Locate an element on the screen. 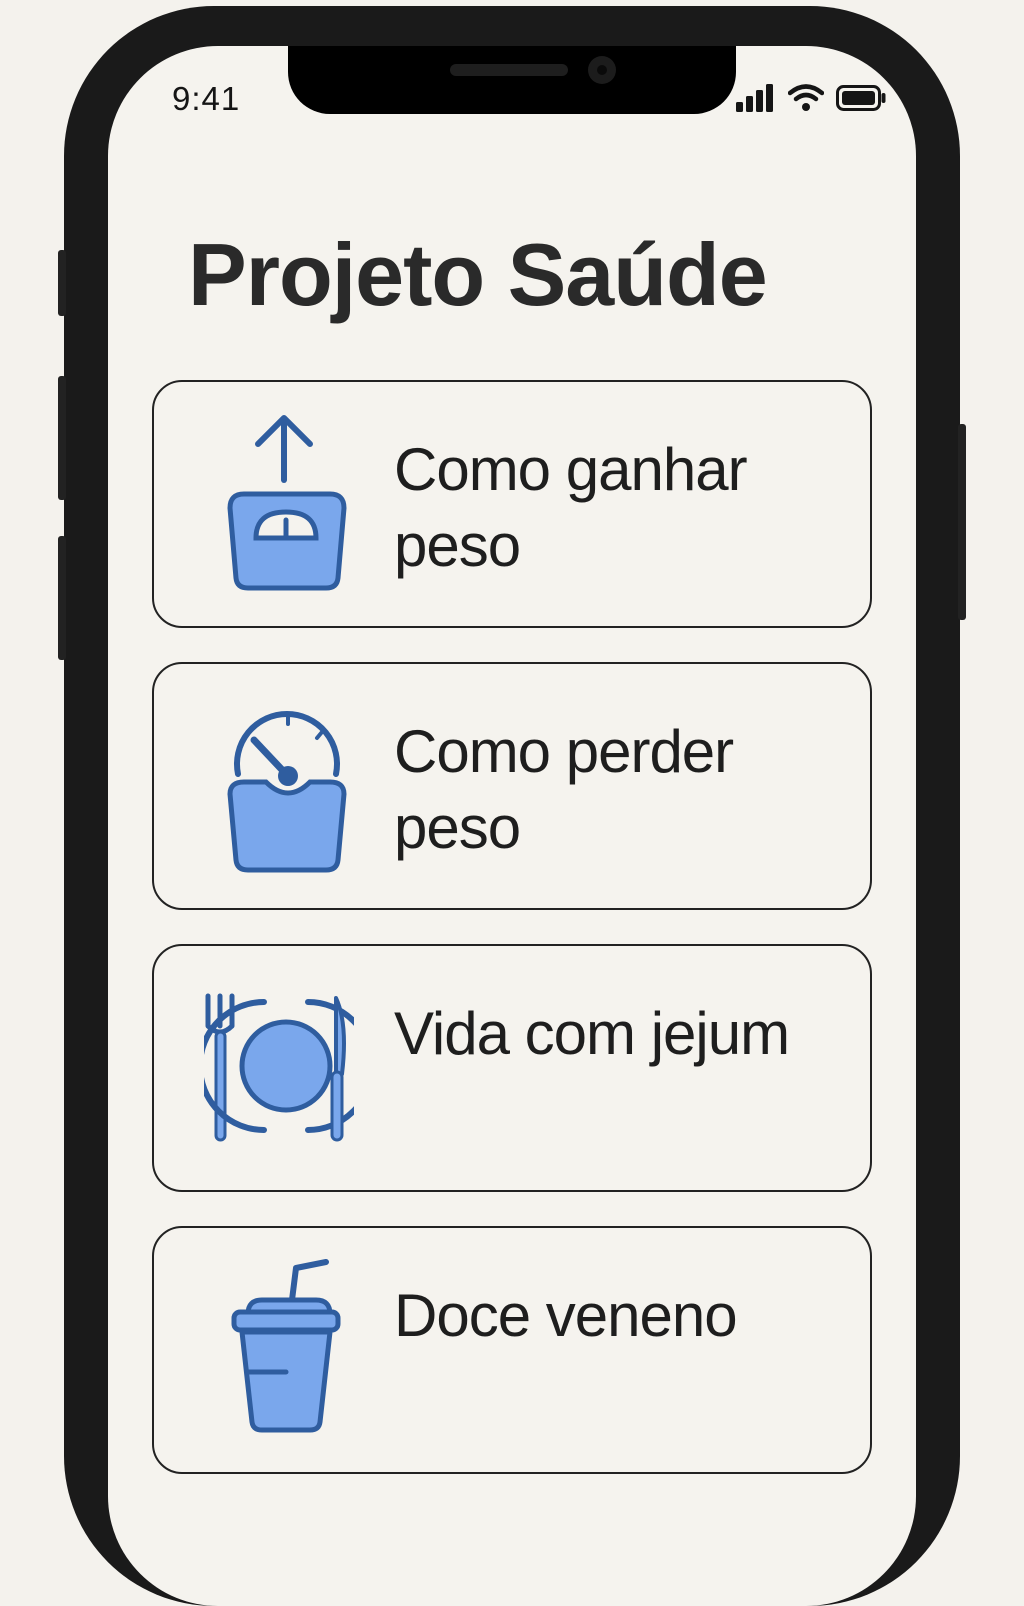  power-button is located at coordinates (962, 522).